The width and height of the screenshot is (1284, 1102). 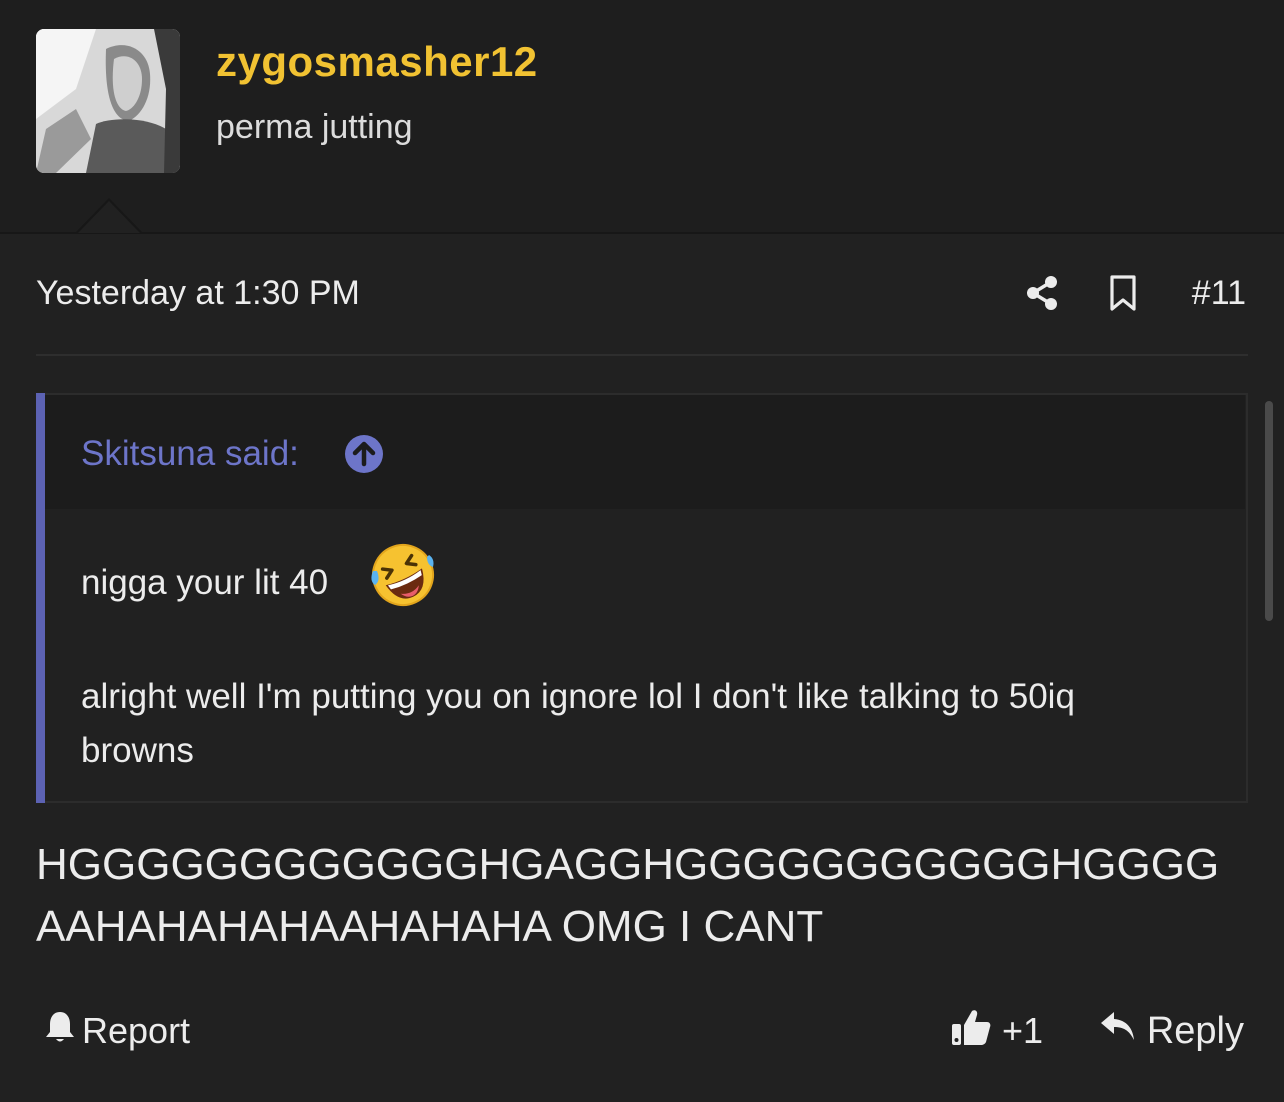 I want to click on like-count: +1, so click(x=1023, y=1030).